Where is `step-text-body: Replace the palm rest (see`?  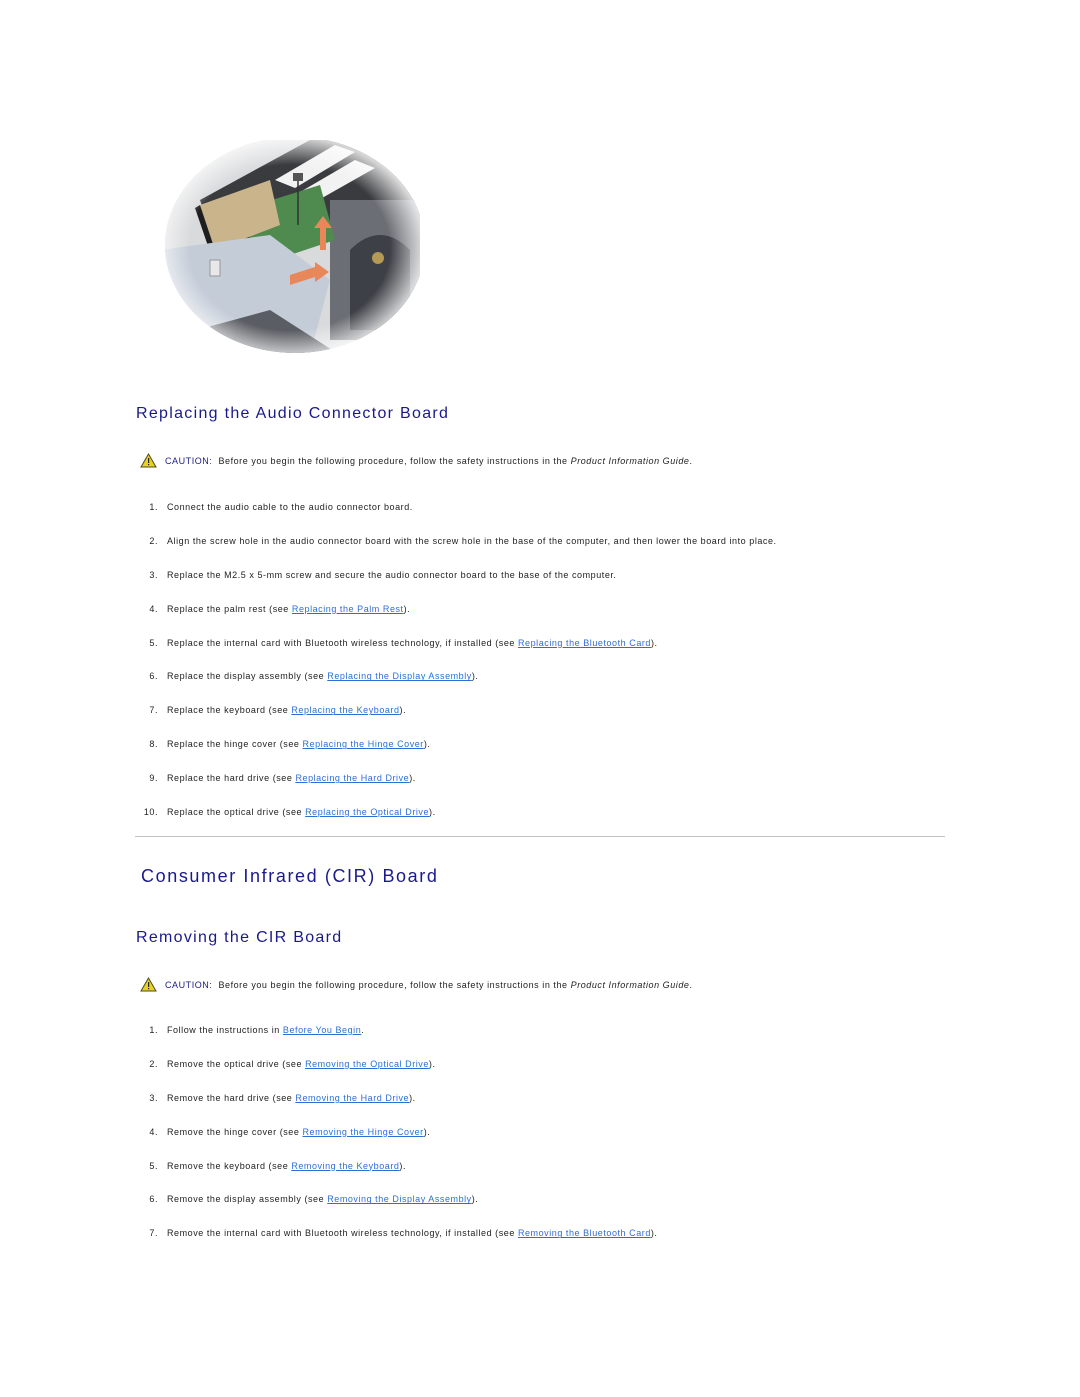 step-text-body: Replace the palm rest (see is located at coordinates (229, 608).